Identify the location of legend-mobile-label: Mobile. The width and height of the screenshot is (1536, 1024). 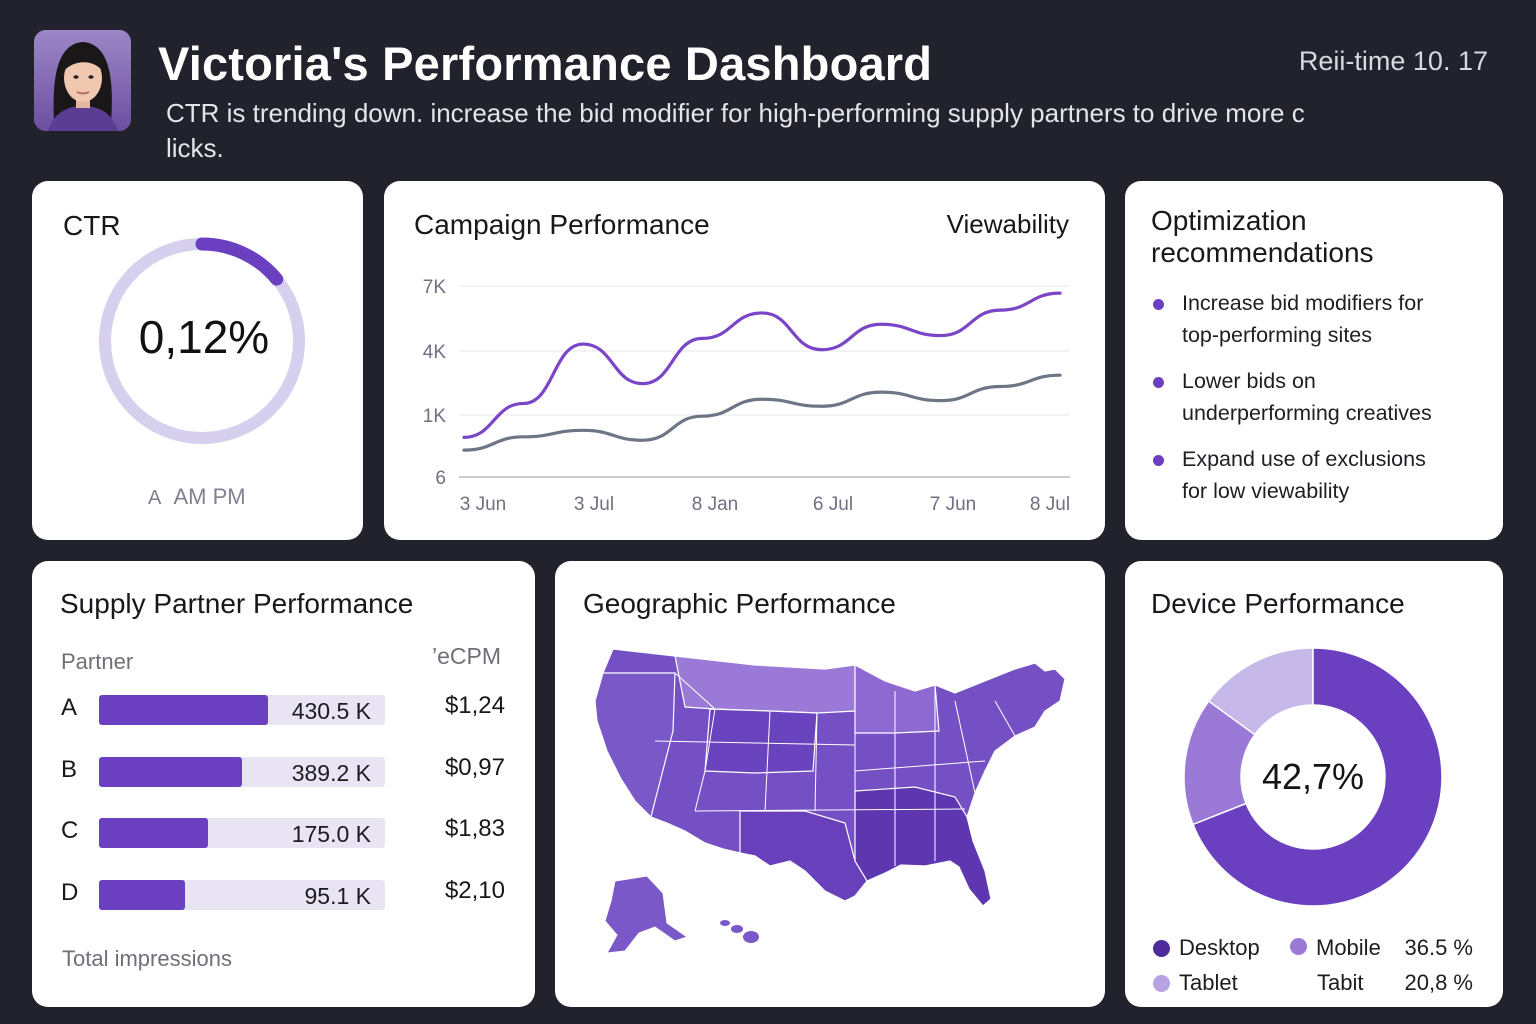
(1348, 948).